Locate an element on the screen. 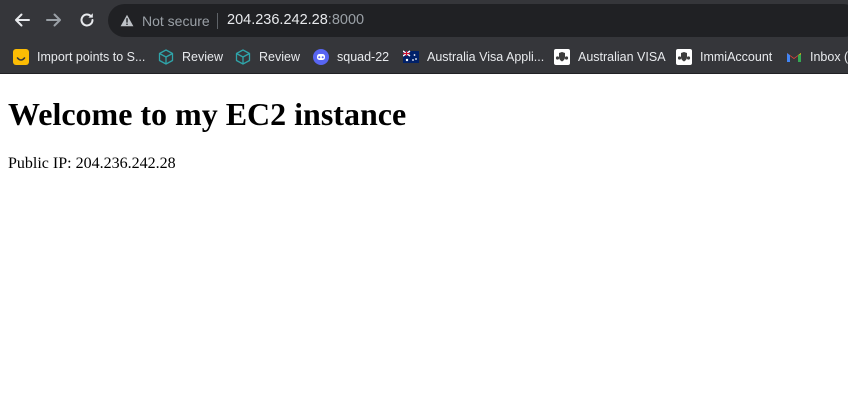 The image size is (848, 400). yellow-smiley-icon is located at coordinates (21, 57).